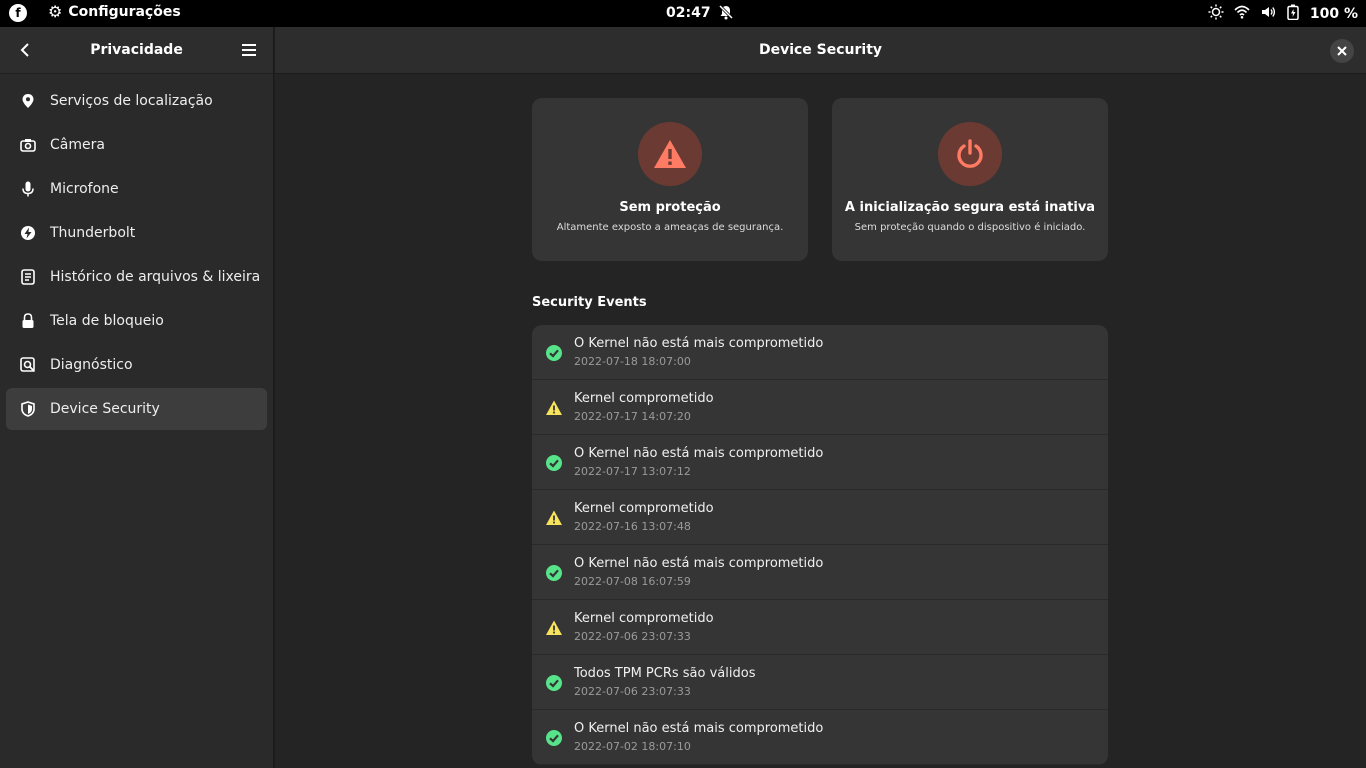  I want to click on card-title: A inicialização segura está inativa, so click(970, 207).